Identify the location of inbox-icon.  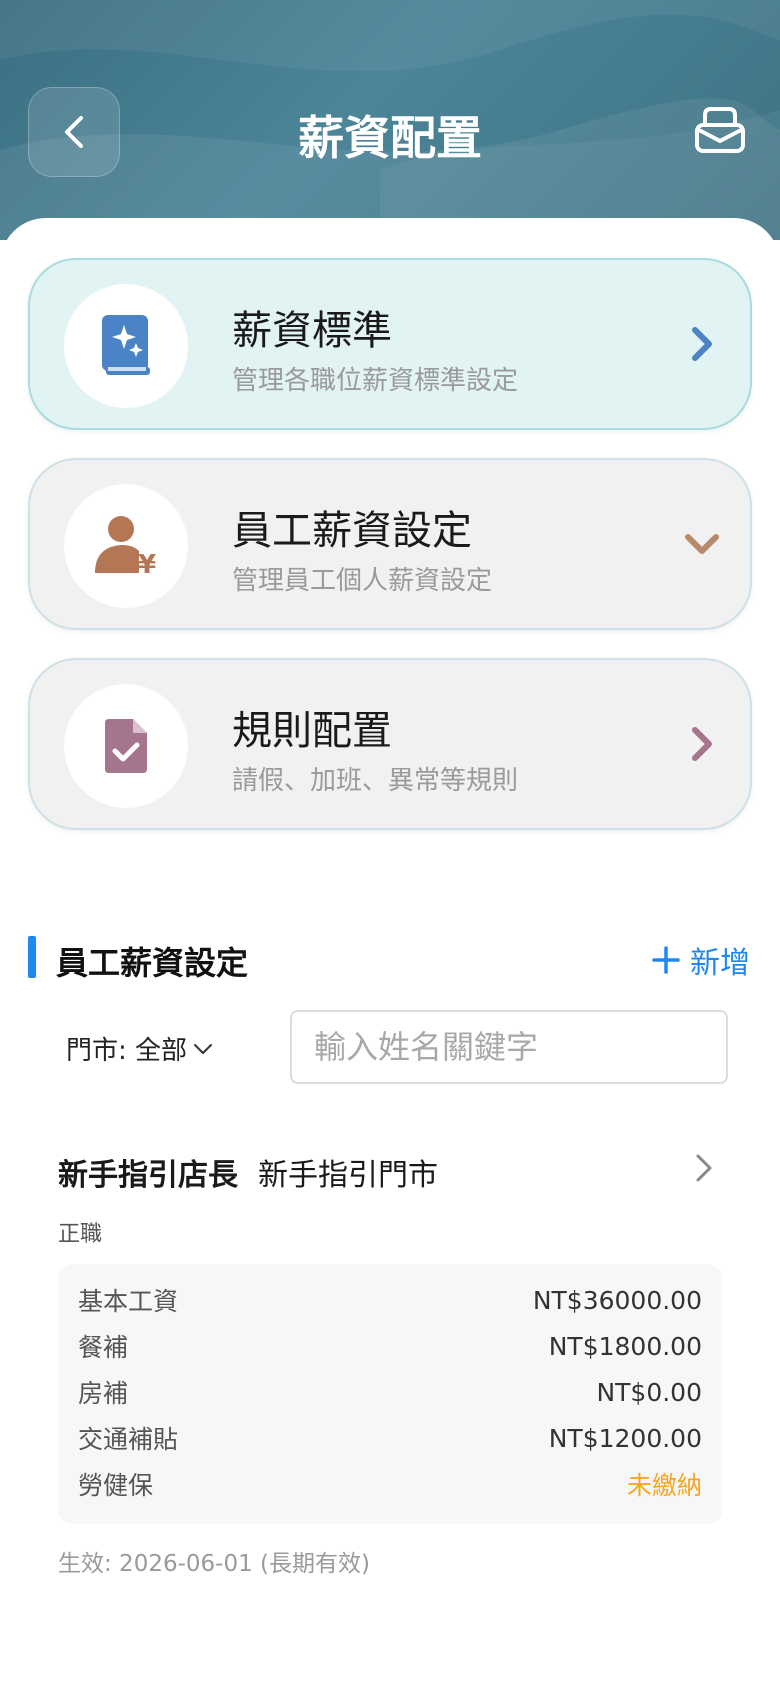
(720, 130).